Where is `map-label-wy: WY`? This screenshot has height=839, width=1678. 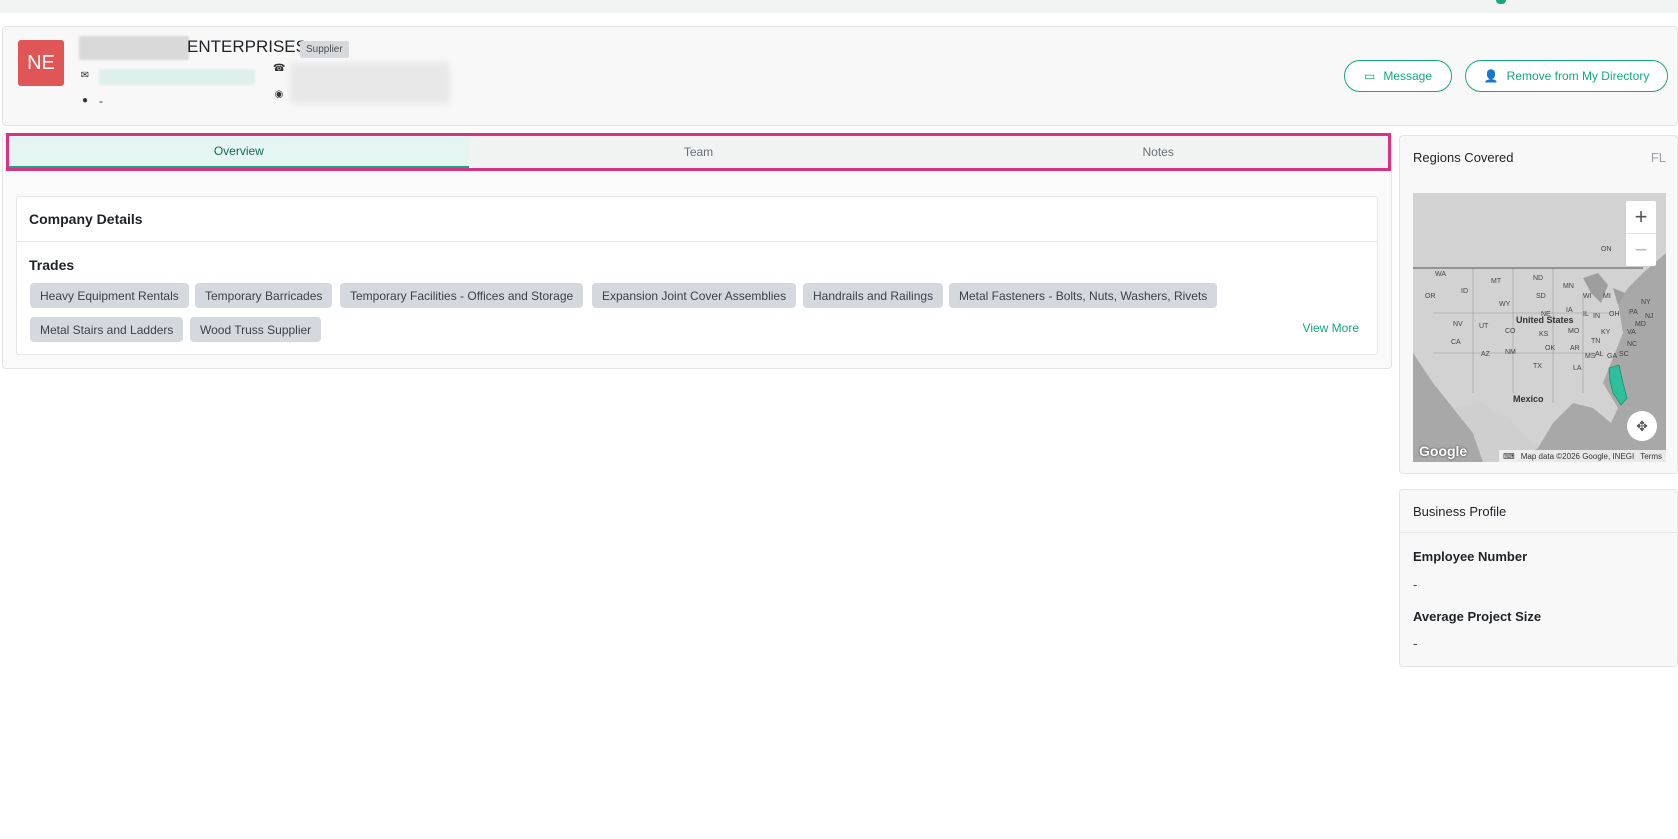
map-label-wy: WY is located at coordinates (1505, 304).